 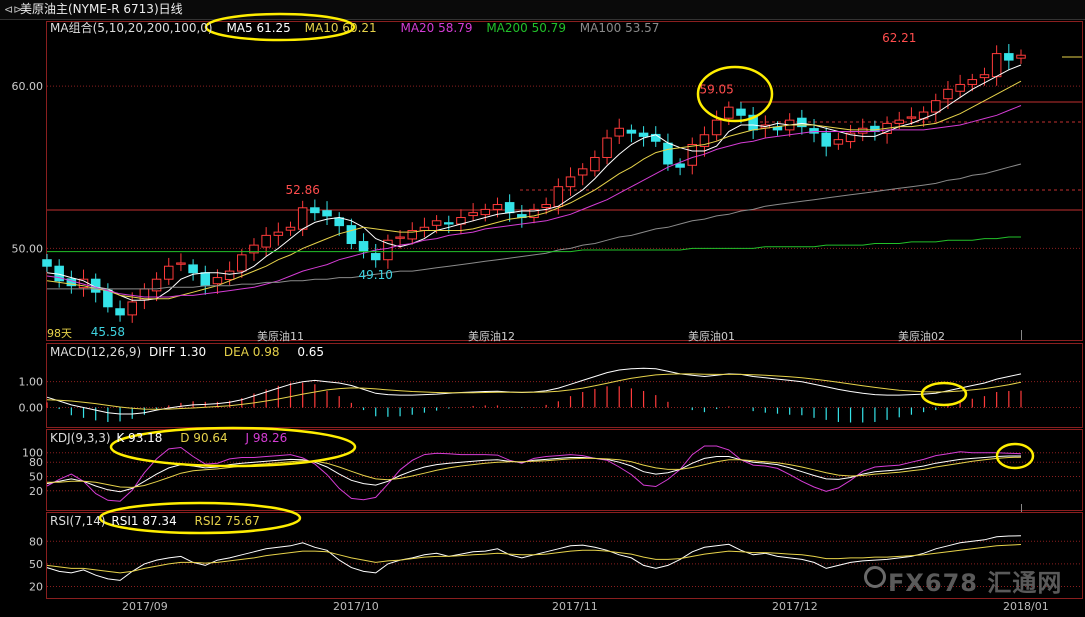 What do you see at coordinates (711, 336) in the screenshot?
I see `contract-label-3: 美原油01` at bounding box center [711, 336].